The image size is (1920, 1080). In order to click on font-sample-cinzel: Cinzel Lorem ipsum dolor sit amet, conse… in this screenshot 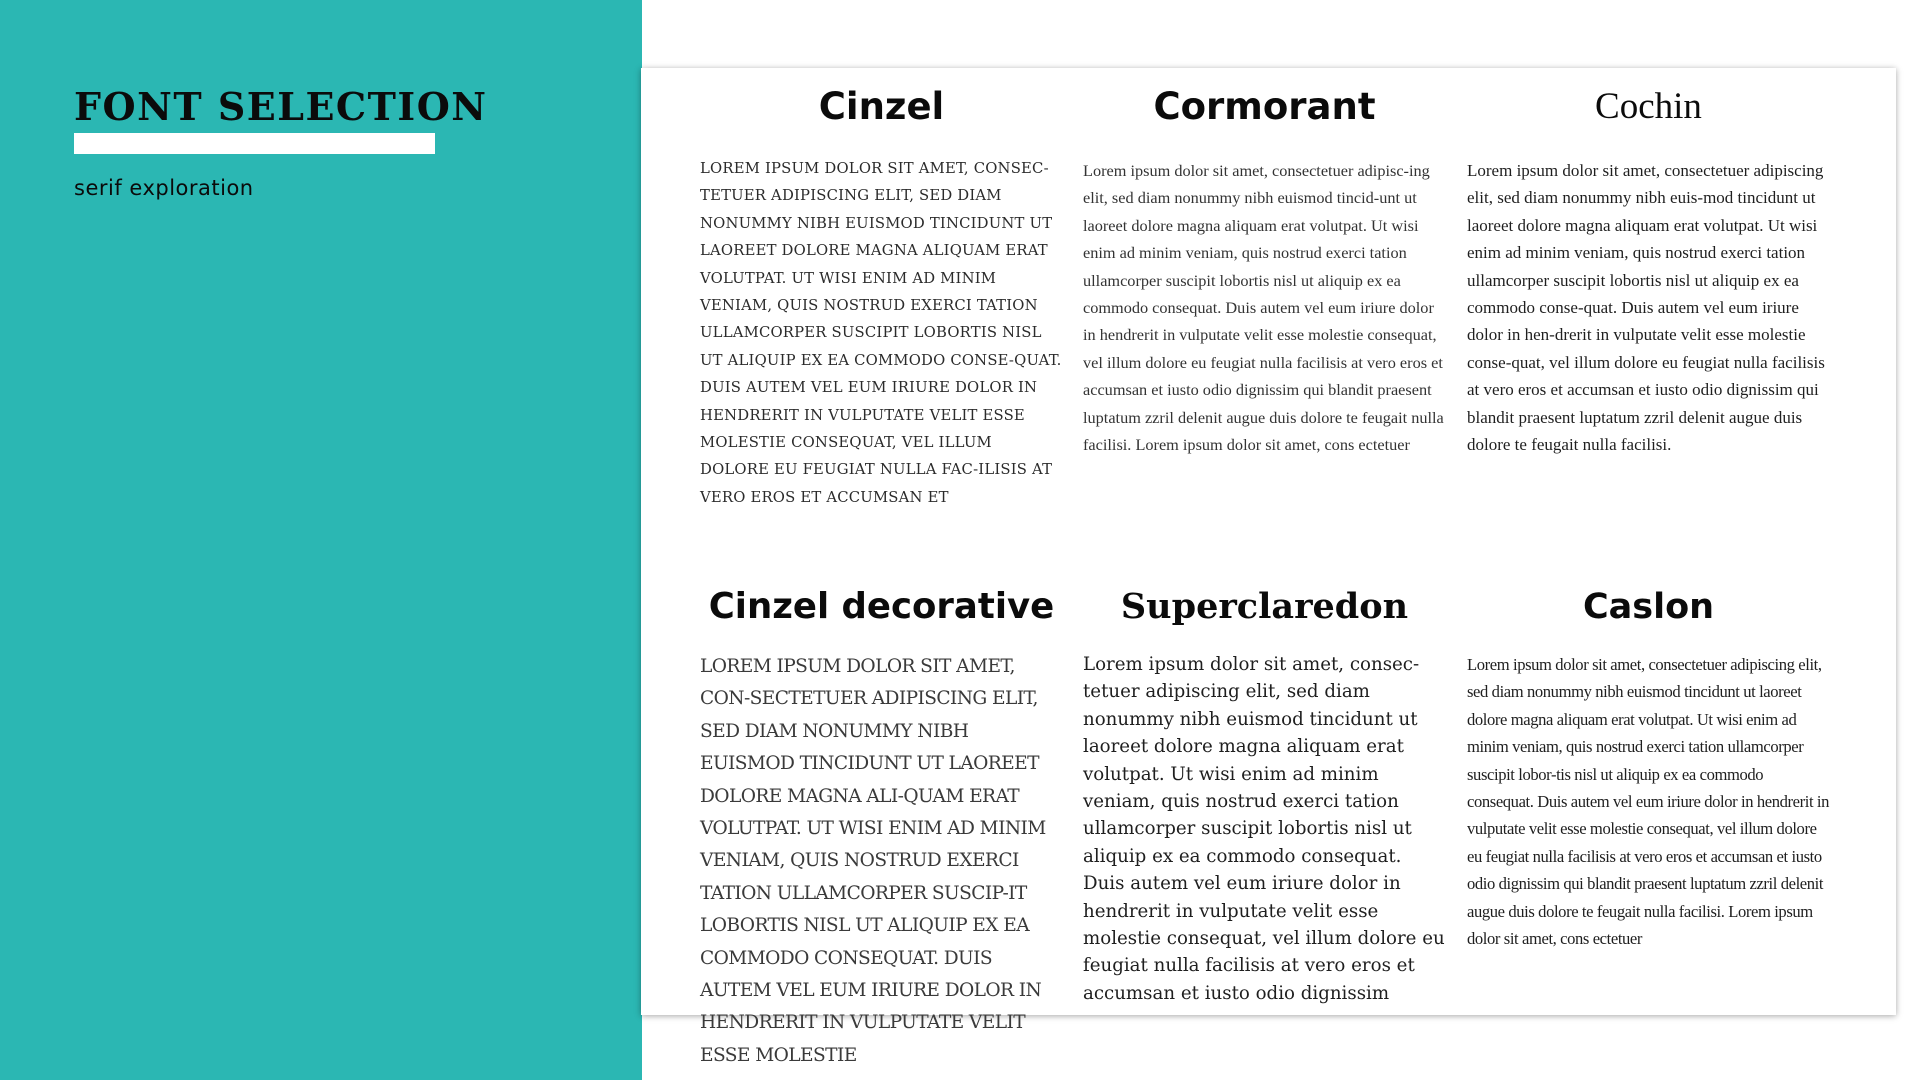, I will do `click(881, 296)`.